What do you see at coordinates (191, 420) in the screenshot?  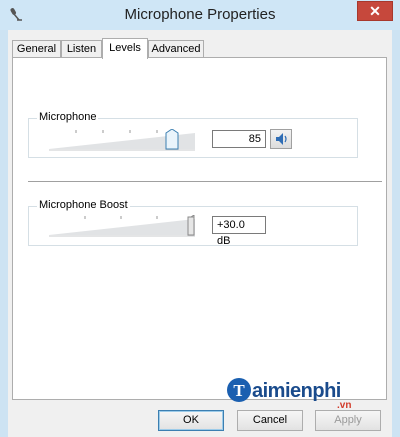 I see `ok-button: OK` at bounding box center [191, 420].